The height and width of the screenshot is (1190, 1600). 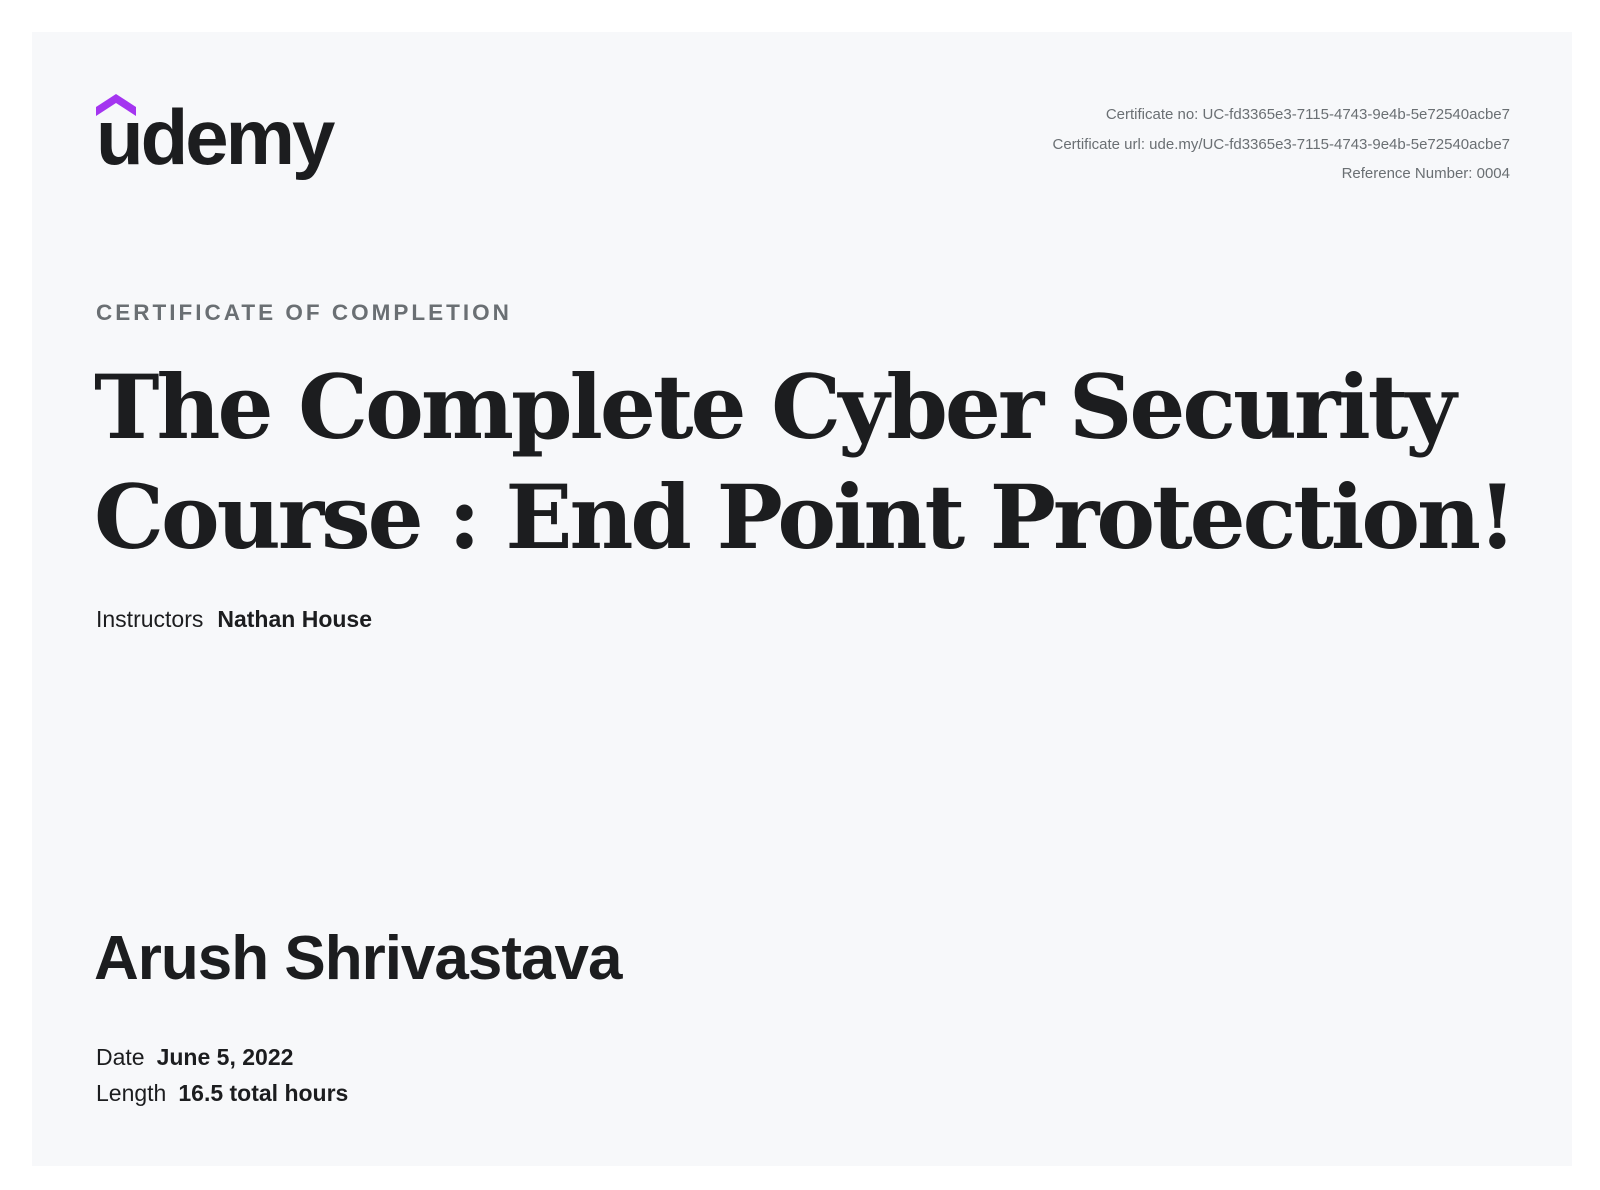 I want to click on length-line: Length 16.5 total hours, so click(x=222, y=1093).